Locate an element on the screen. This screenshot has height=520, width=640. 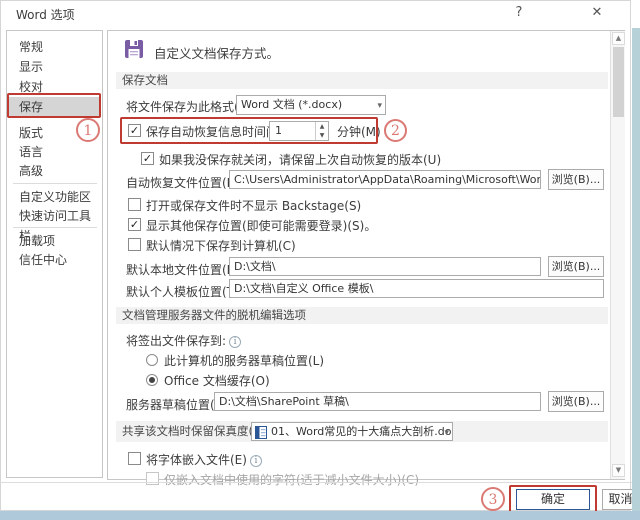
annotation-circle-2: 2 is located at coordinates (395, 130).